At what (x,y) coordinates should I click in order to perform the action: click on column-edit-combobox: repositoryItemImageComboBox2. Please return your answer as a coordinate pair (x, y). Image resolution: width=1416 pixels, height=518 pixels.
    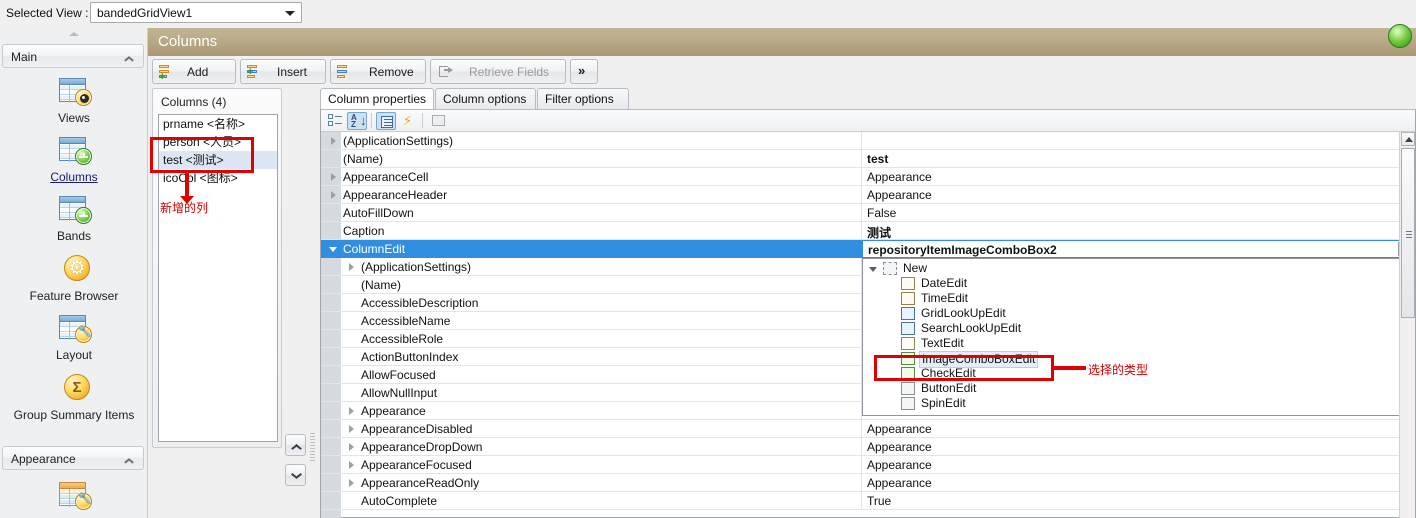
    Looking at the image, I should click on (1138, 249).